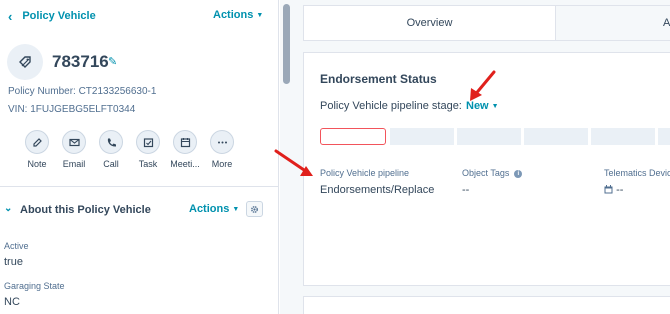 This screenshot has width=670, height=314. What do you see at coordinates (37, 142) in the screenshot?
I see `note-icon` at bounding box center [37, 142].